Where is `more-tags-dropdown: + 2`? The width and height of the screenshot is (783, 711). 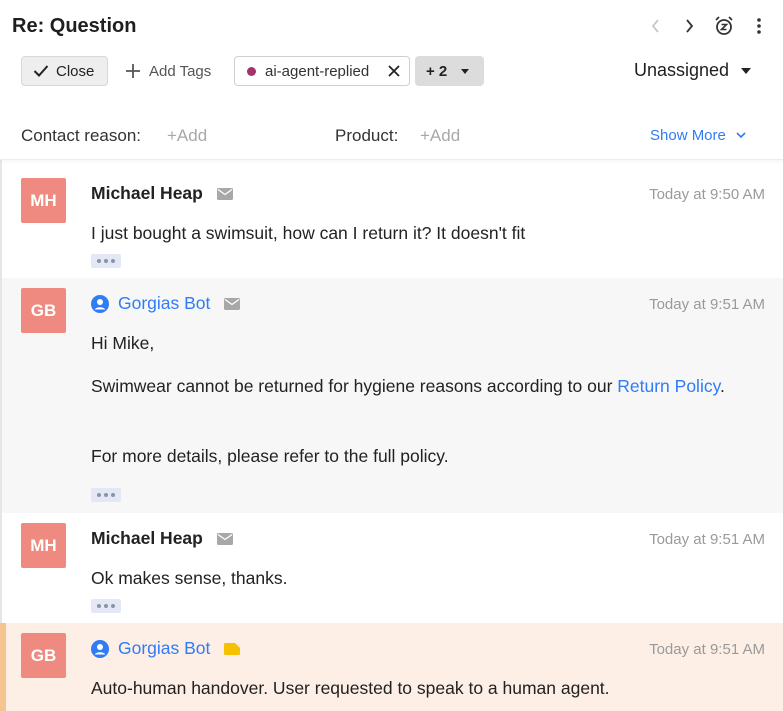 more-tags-dropdown: + 2 is located at coordinates (449, 71).